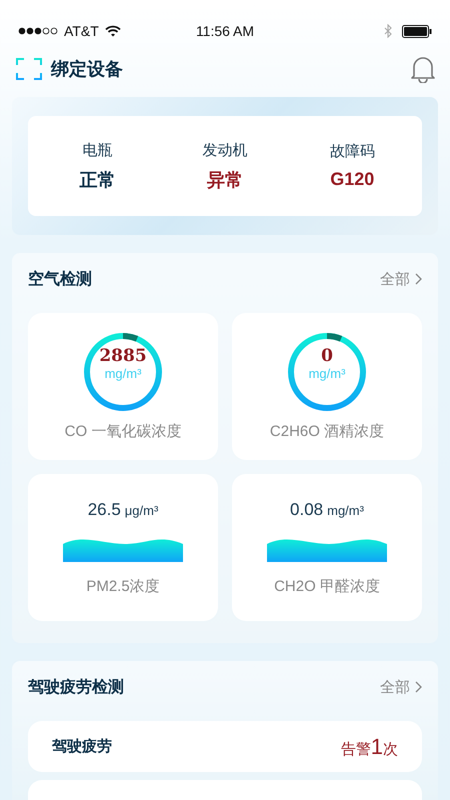 The width and height of the screenshot is (450, 800). Describe the element at coordinates (123, 586) in the screenshot. I see `sensor-label: PM2.5浓度` at that location.